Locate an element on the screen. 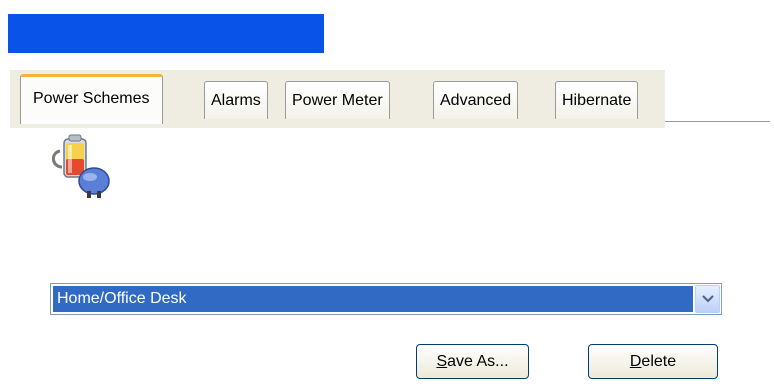 This screenshot has height=388, width=774. tab-advanced: Advanced is located at coordinates (476, 100).